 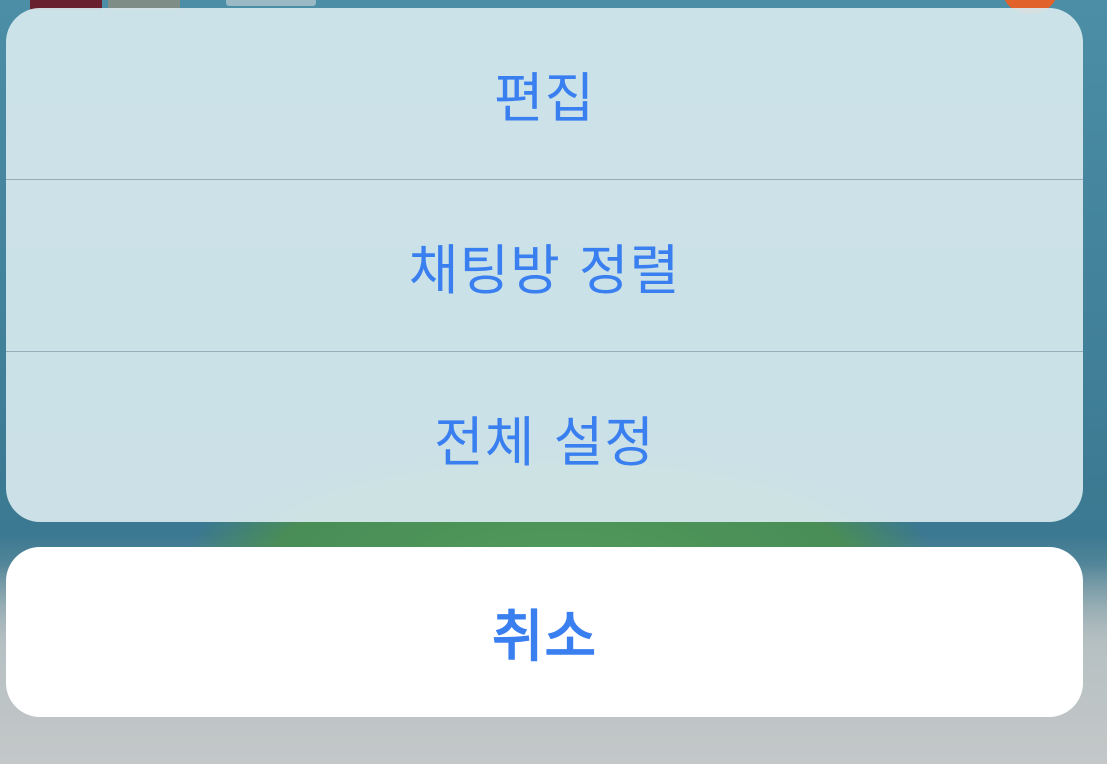 I want to click on cancel-label: 취소, so click(x=544, y=637).